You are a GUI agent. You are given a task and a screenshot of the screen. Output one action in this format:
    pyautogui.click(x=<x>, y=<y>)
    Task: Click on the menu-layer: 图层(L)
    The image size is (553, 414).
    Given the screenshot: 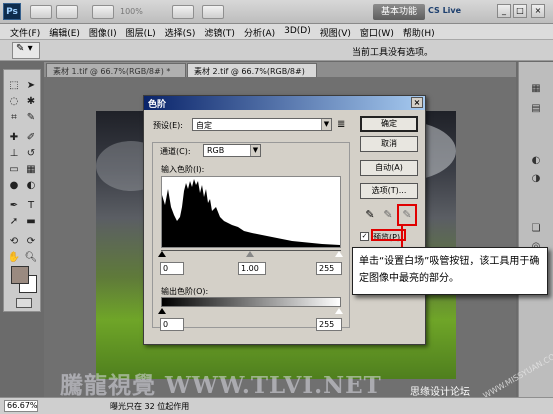 What is the action you would take?
    pyautogui.click(x=141, y=31)
    